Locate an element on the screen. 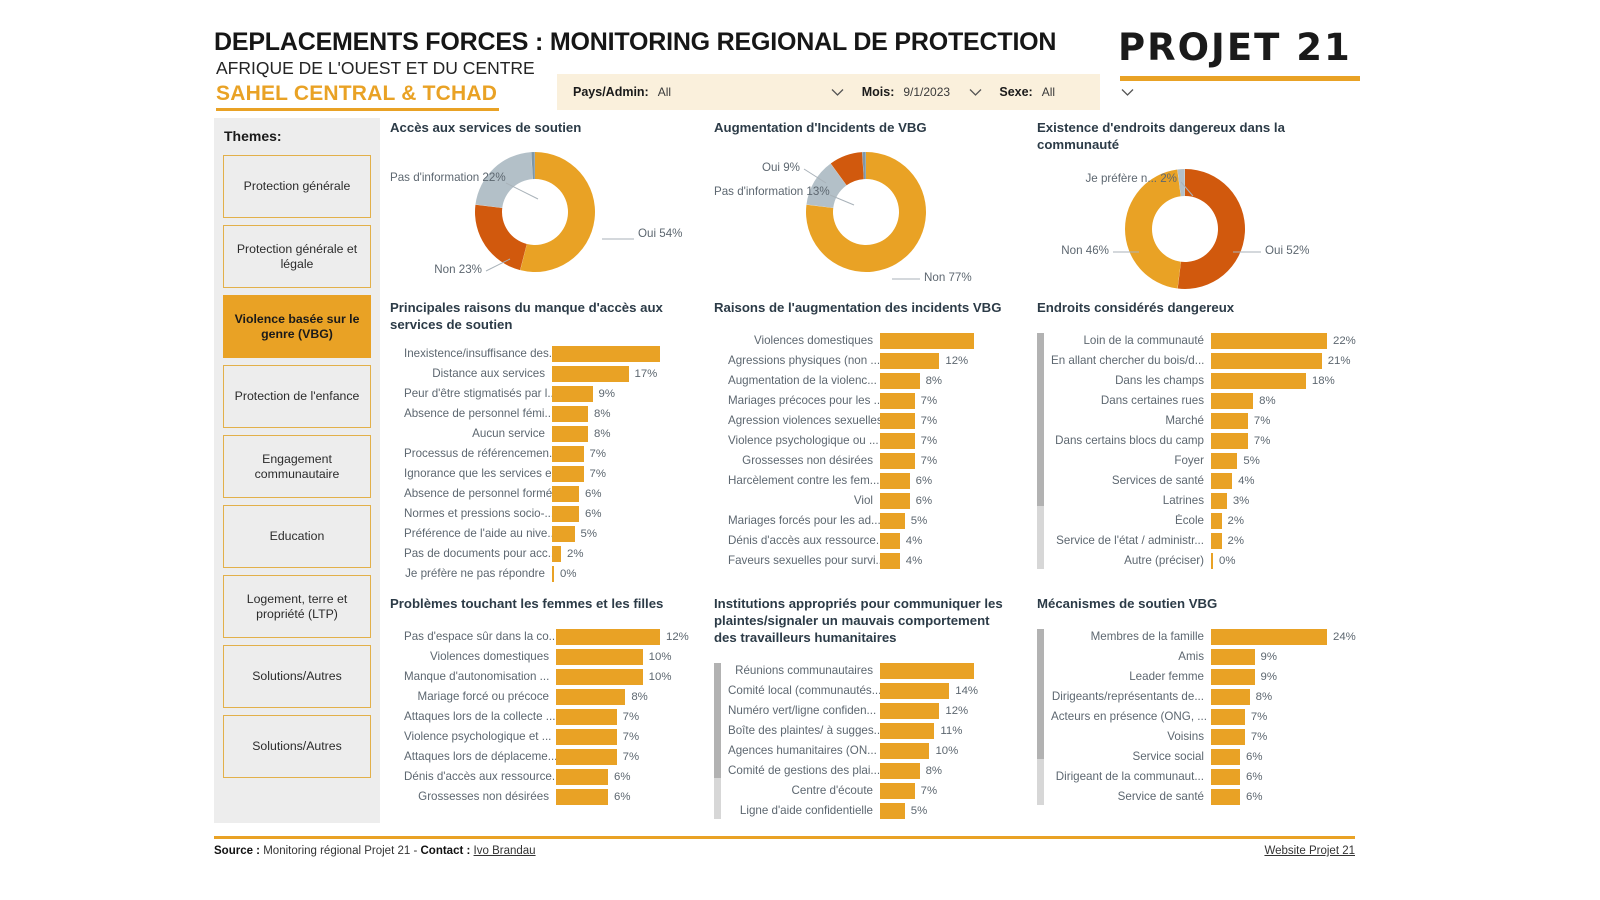 The height and width of the screenshot is (900, 1600). footer-website-link: Website Projet 21 is located at coordinates (1309, 851).